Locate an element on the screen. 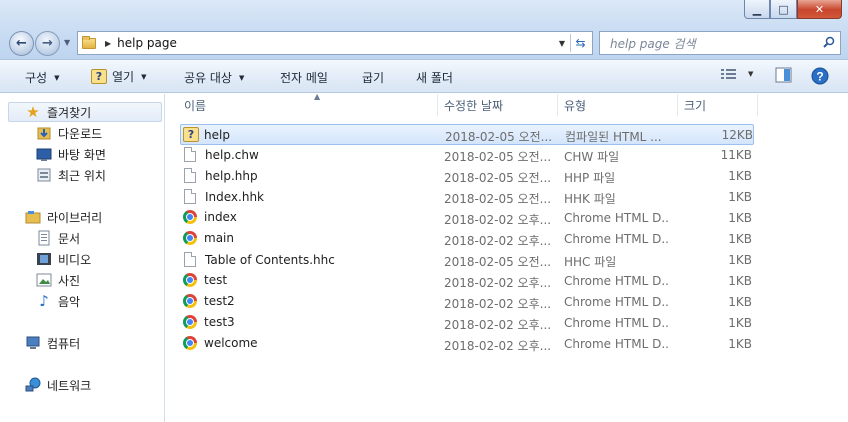 Image resolution: width=848 pixels, height=422 pixels. search-icon is located at coordinates (829, 42).